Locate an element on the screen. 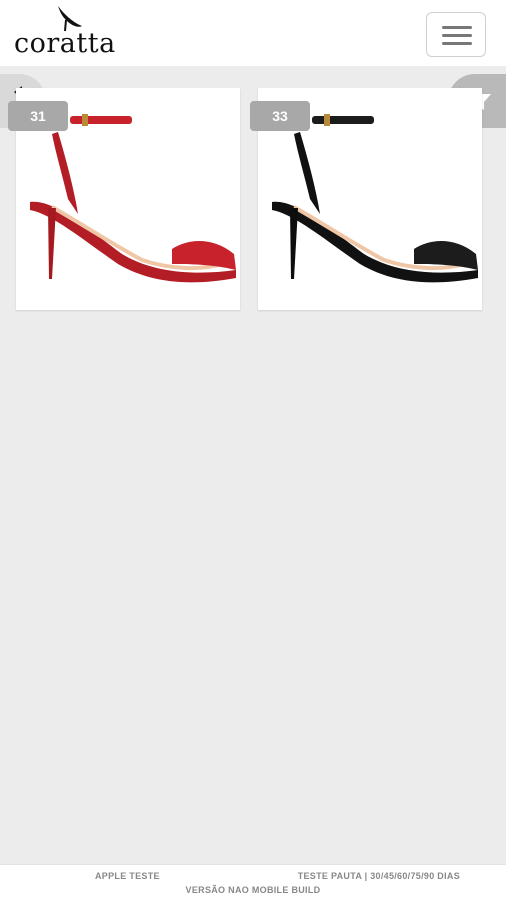  footer-version-text: VERSÃO NAO MOBILE BUILD is located at coordinates (253, 890).